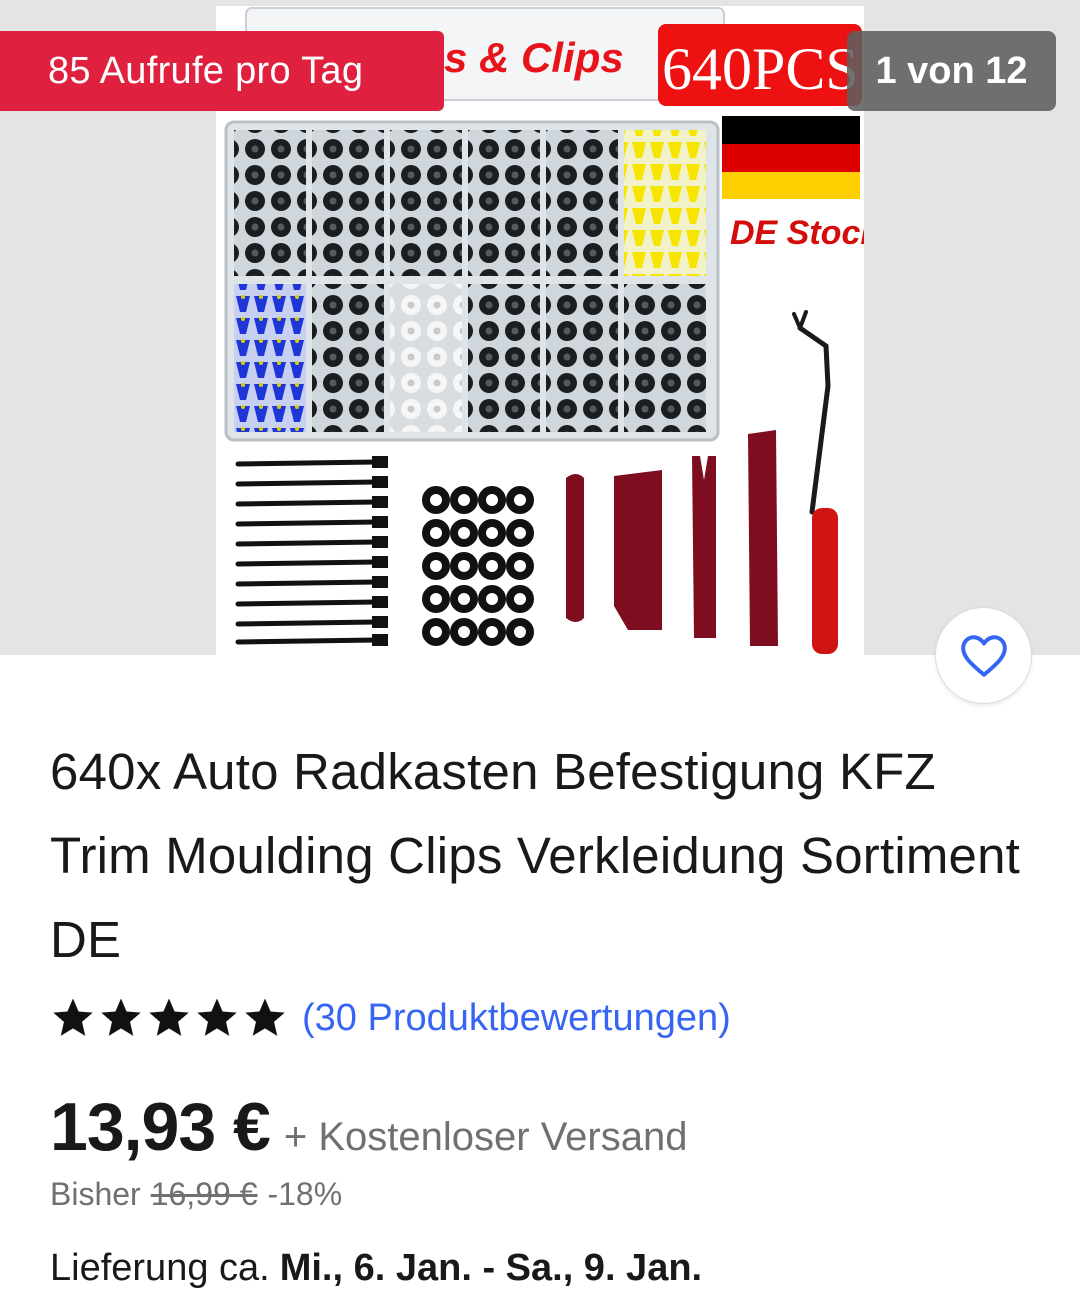 The image size is (1080, 1309). What do you see at coordinates (534, 57) in the screenshot?
I see `svg-text: s & Clips` at bounding box center [534, 57].